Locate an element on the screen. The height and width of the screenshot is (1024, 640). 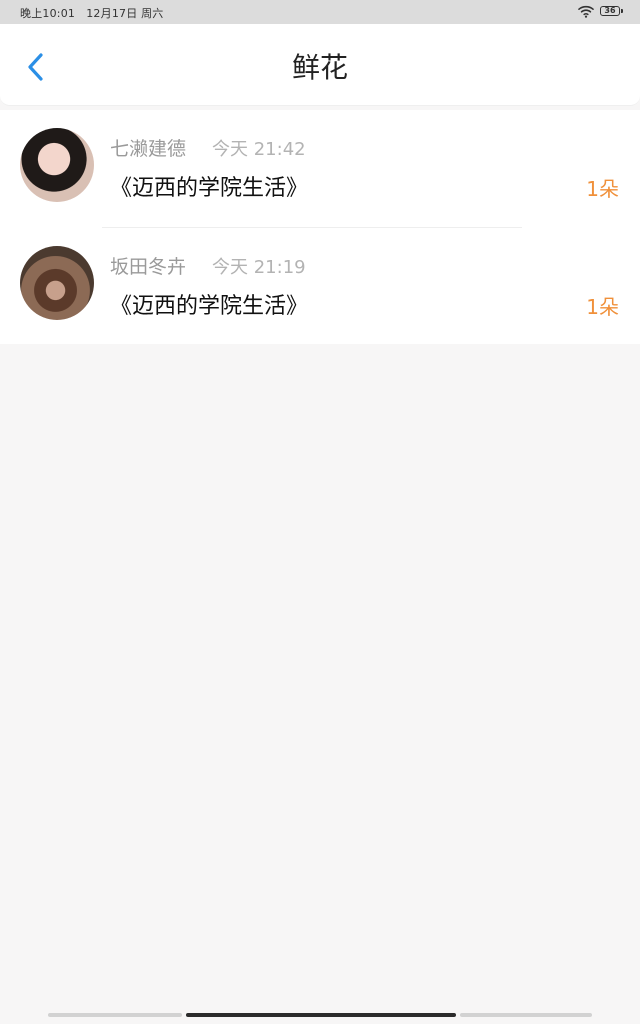
home-indicator is located at coordinates (320, 1015).